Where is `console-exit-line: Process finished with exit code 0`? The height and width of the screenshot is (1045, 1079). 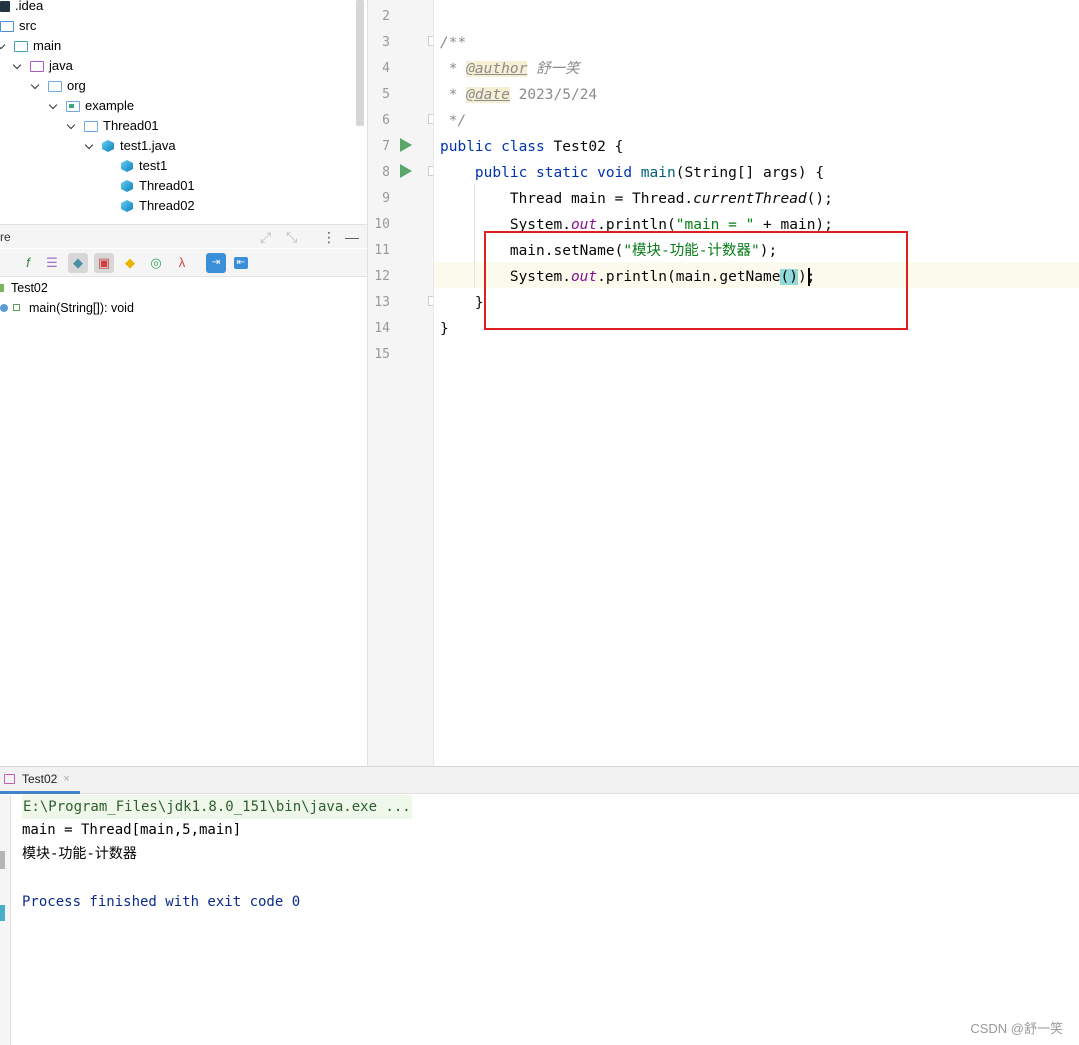 console-exit-line: Process finished with exit code 0 is located at coordinates (161, 902).